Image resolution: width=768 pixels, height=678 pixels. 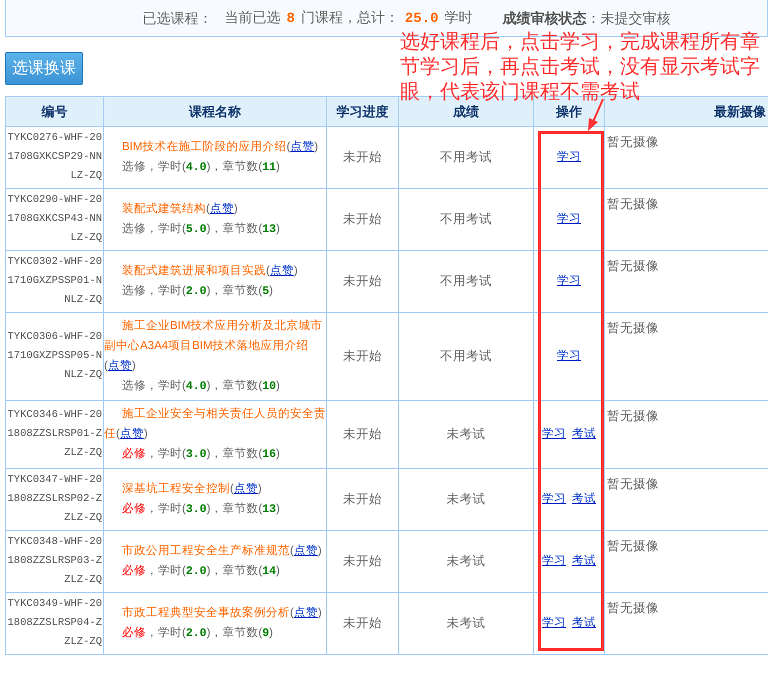 What do you see at coordinates (201, 454) in the screenshot?
I see `course-meta: 必修，学时(3.0)，章节数(16)` at bounding box center [201, 454].